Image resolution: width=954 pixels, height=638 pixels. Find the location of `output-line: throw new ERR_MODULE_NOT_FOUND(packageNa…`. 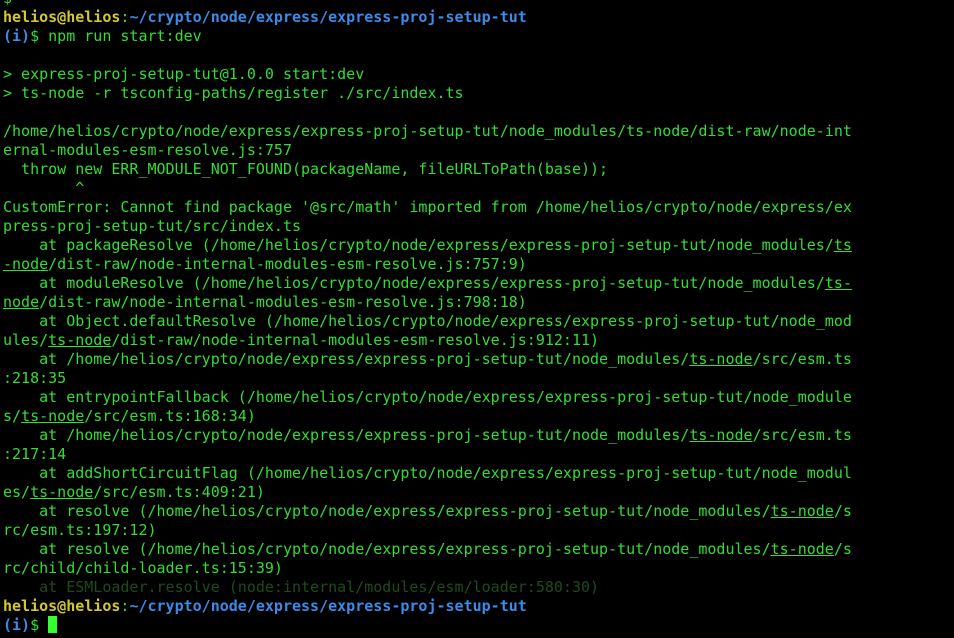

output-line: throw new ERR_MODULE_NOT_FOUND(packageNa… is located at coordinates (306, 169).